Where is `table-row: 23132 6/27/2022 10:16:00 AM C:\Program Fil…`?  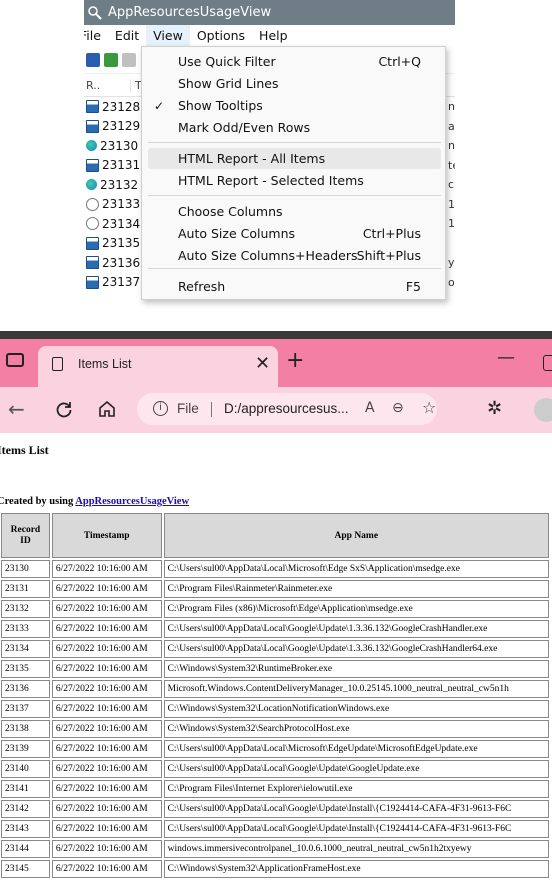
table-row: 23132 6/27/2022 10:16:00 AM C:\Program Fil… is located at coordinates (275, 609).